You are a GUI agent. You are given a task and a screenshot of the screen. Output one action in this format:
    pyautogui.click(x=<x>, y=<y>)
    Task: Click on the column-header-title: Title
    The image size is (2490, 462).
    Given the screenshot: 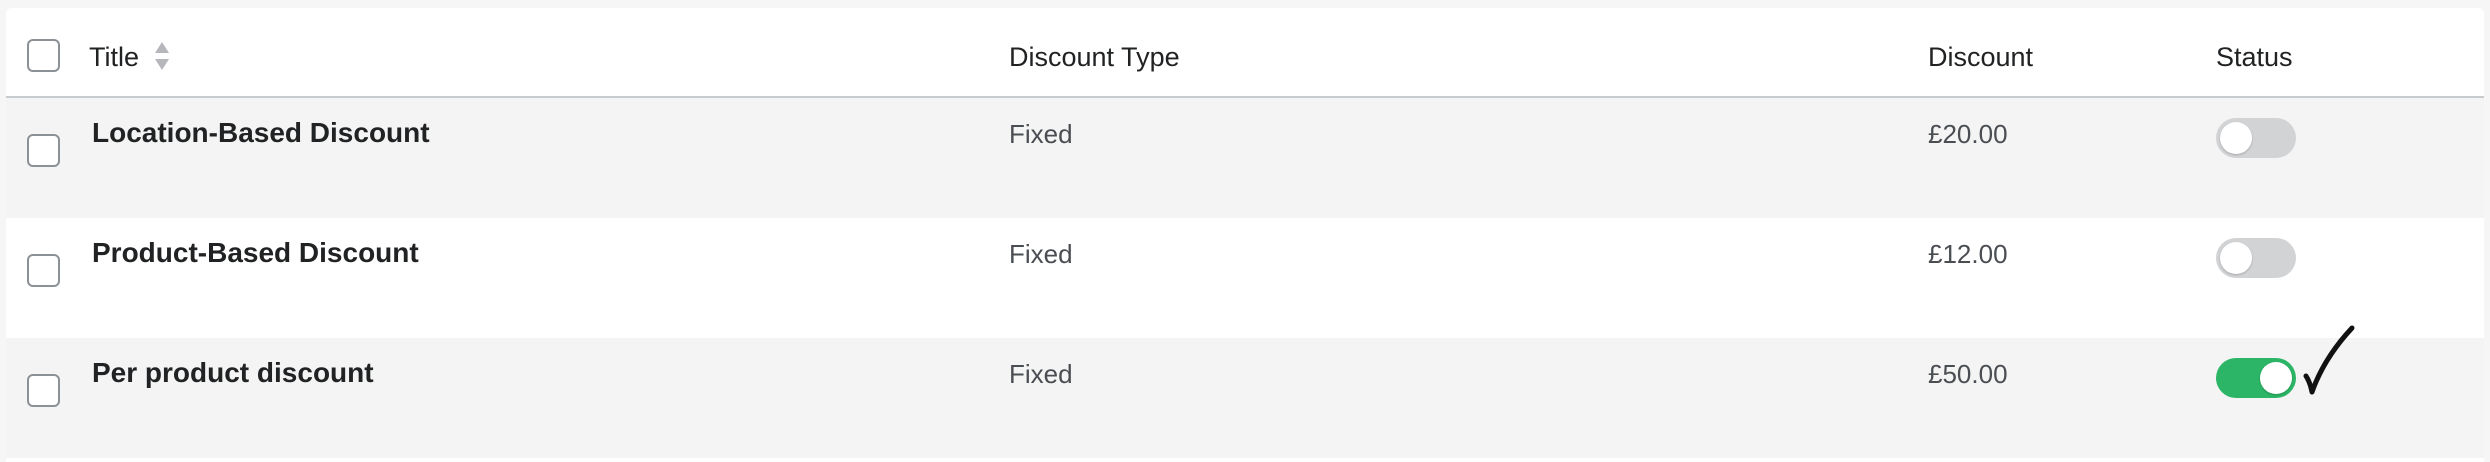 What is the action you would take?
    pyautogui.click(x=114, y=57)
    